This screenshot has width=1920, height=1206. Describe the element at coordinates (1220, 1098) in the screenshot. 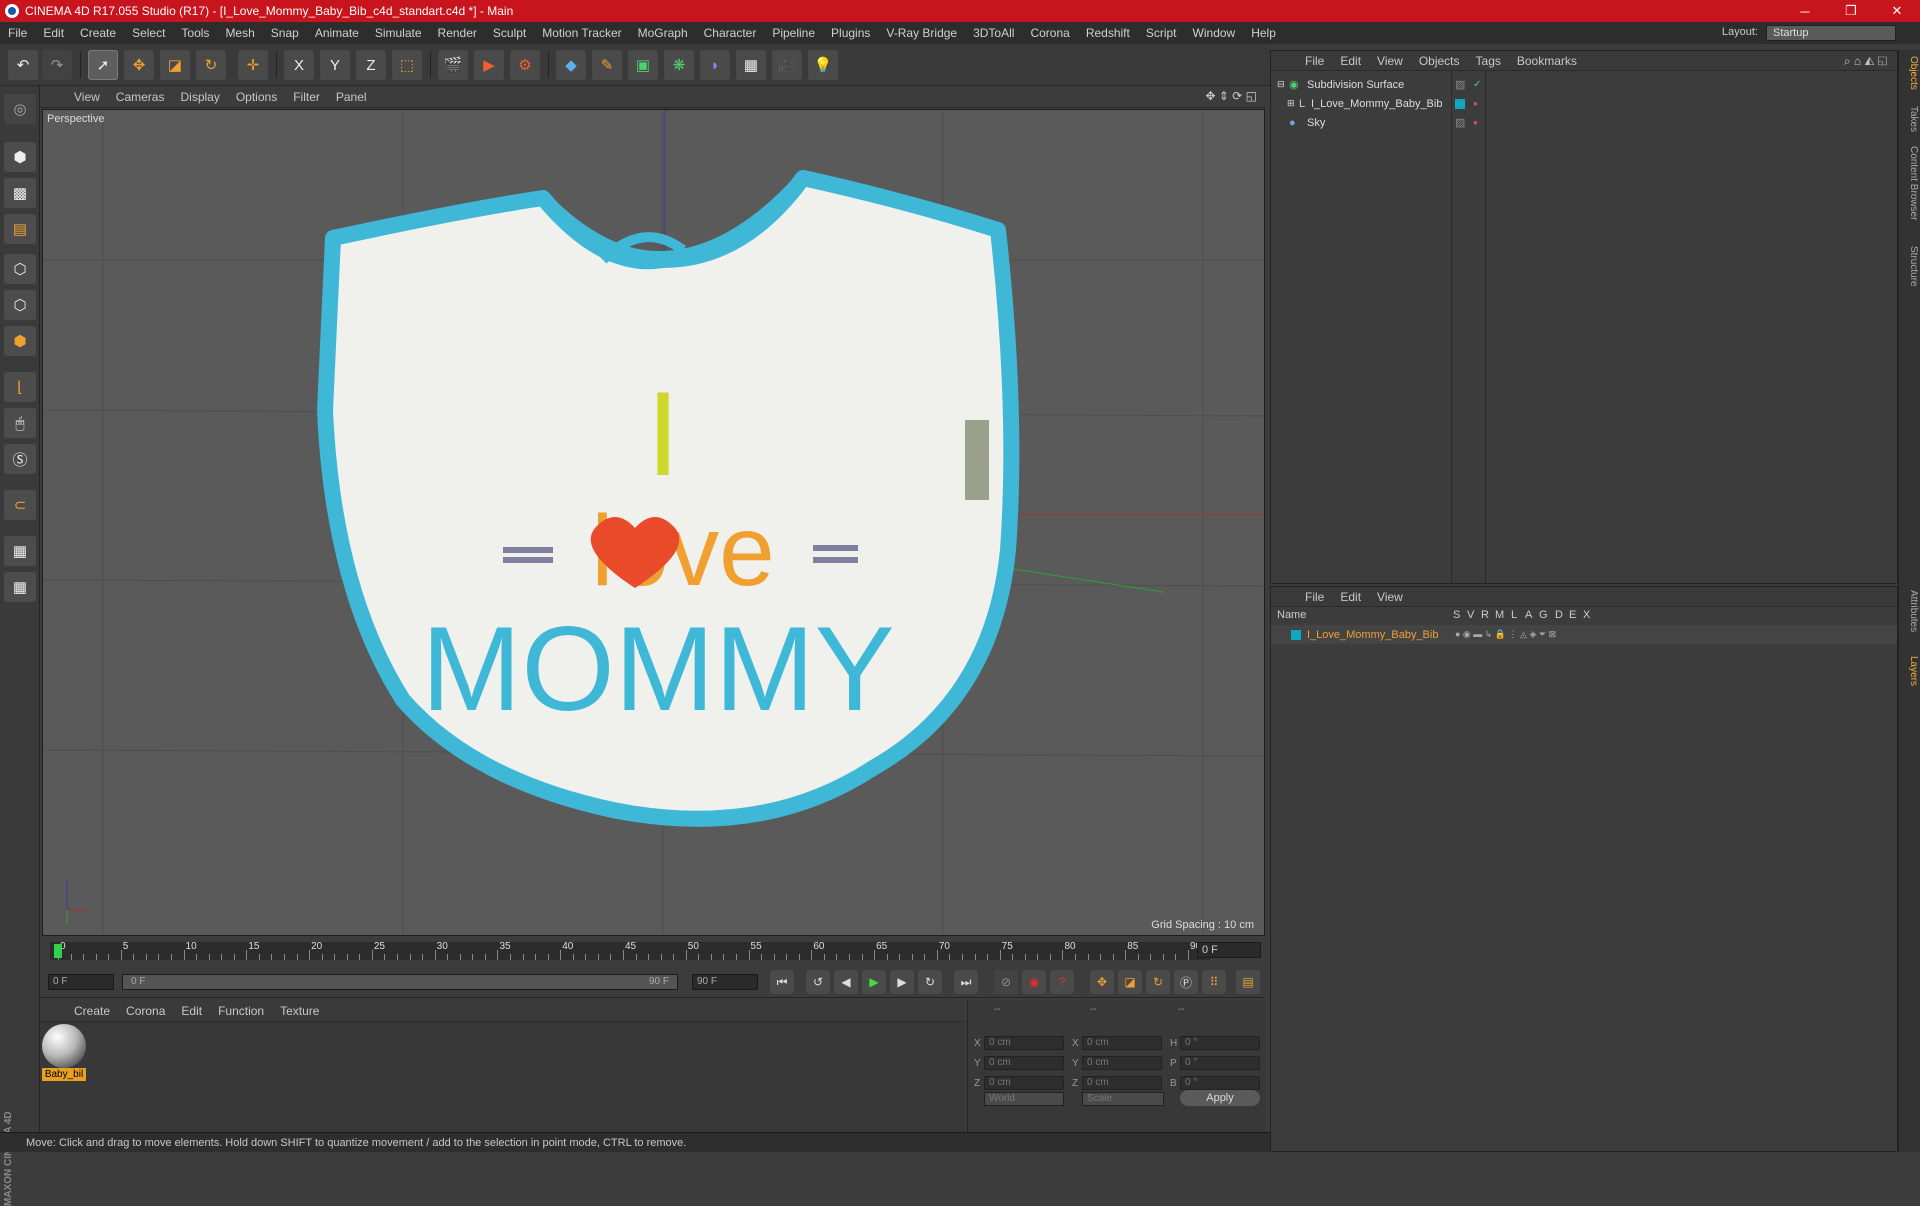

I see `apply-button: Apply` at that location.